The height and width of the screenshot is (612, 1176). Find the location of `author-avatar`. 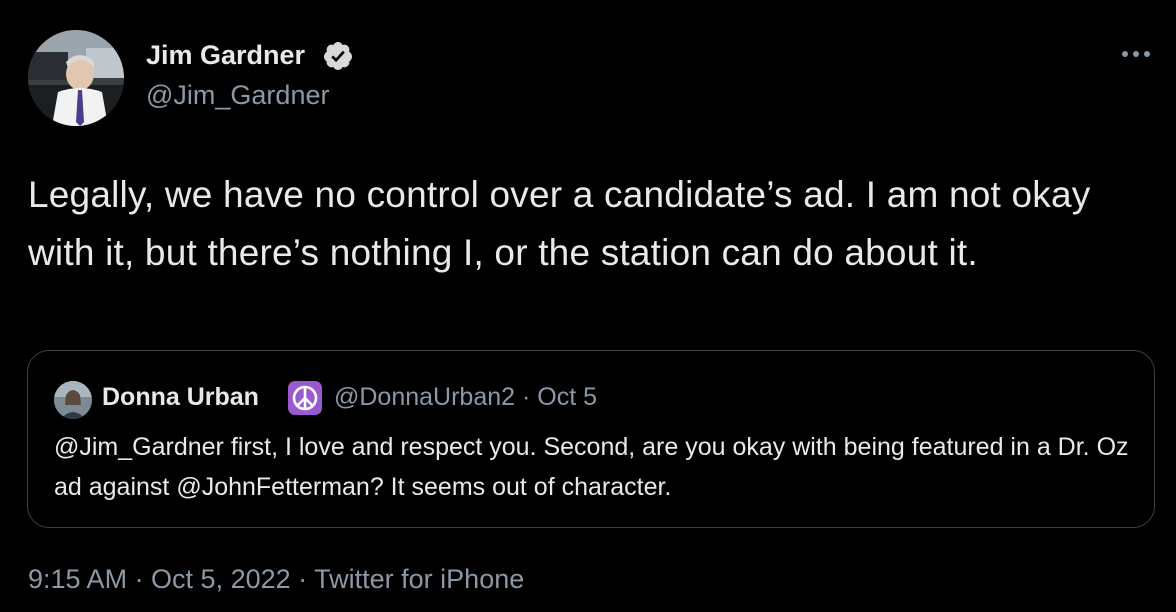

author-avatar is located at coordinates (76, 78).